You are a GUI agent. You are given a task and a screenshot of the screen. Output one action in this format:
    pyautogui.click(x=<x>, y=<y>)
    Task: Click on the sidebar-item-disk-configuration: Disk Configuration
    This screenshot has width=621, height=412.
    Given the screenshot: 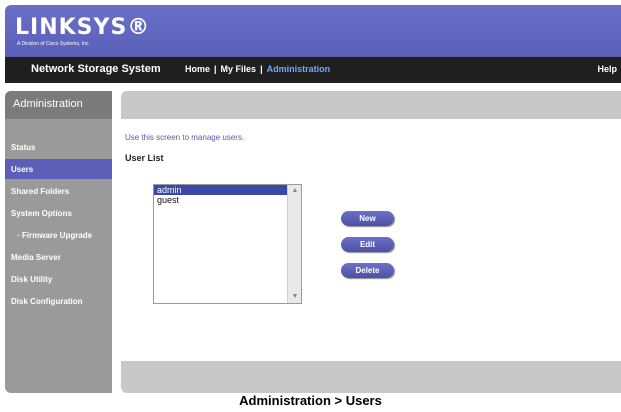 What is the action you would take?
    pyautogui.click(x=58, y=301)
    